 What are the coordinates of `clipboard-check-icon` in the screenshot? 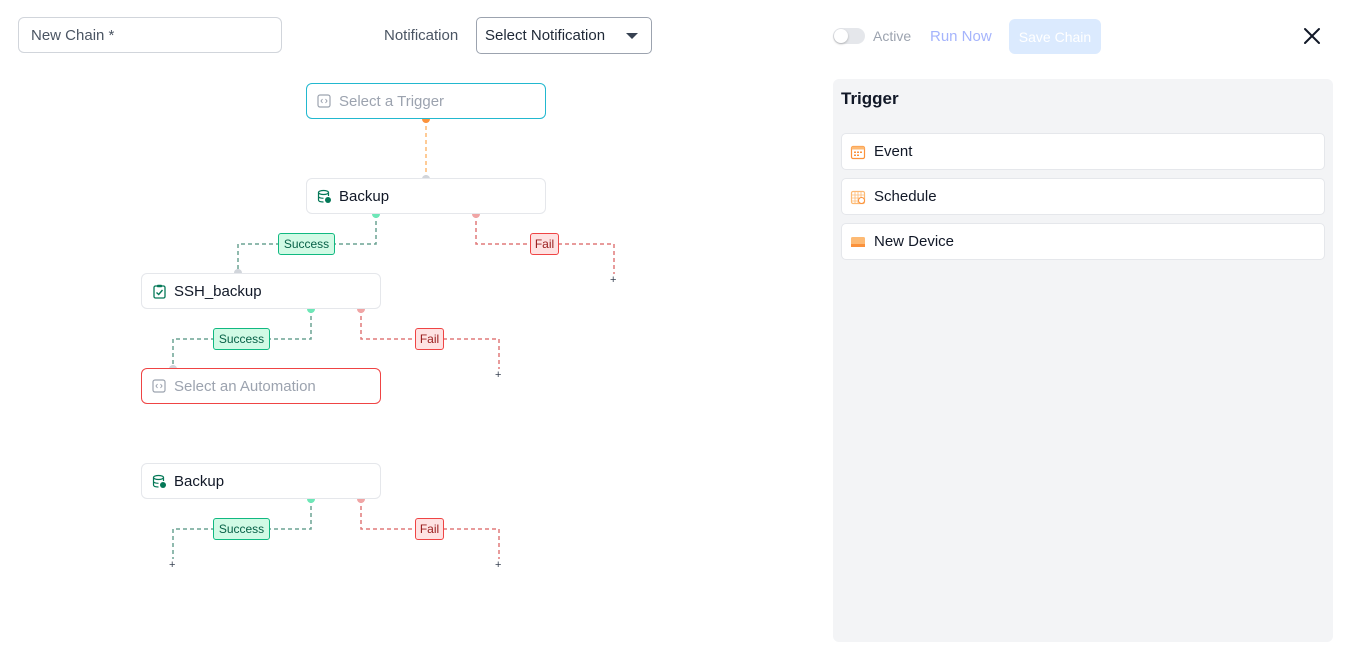 It's located at (159, 291).